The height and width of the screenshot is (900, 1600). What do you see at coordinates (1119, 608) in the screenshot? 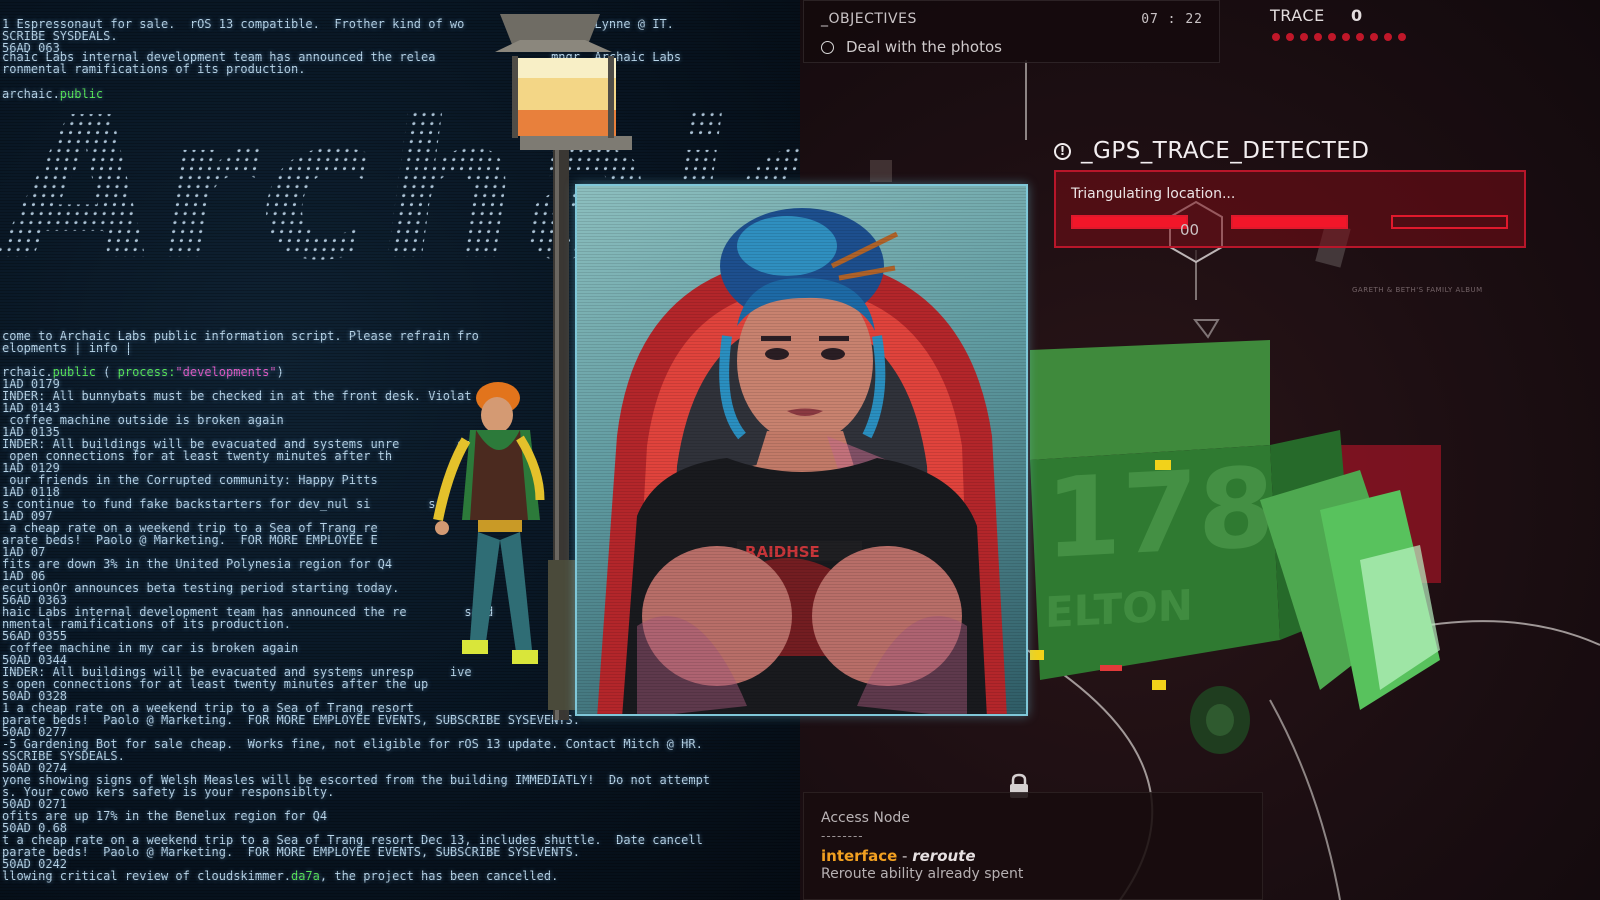
I see `truck-text: ELTON` at bounding box center [1119, 608].